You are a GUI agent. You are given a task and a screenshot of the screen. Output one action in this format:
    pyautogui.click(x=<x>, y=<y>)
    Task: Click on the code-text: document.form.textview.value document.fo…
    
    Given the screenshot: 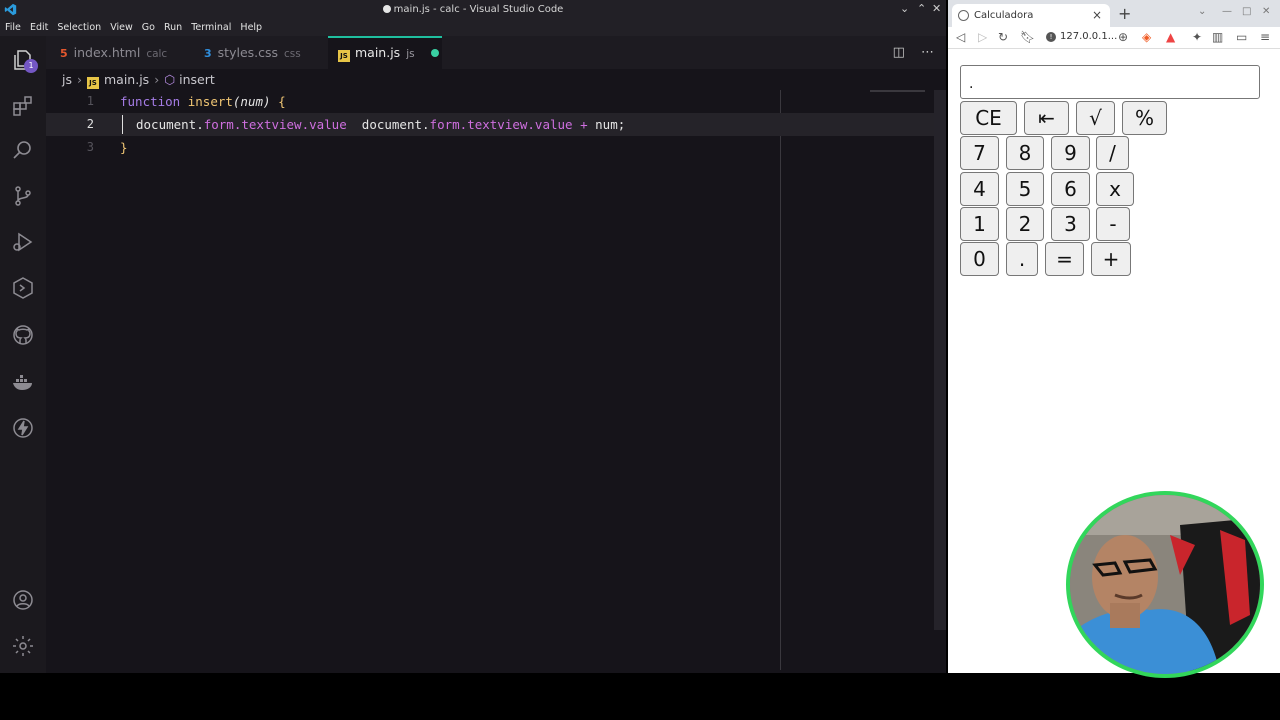 What is the action you would take?
    pyautogui.click(x=381, y=124)
    